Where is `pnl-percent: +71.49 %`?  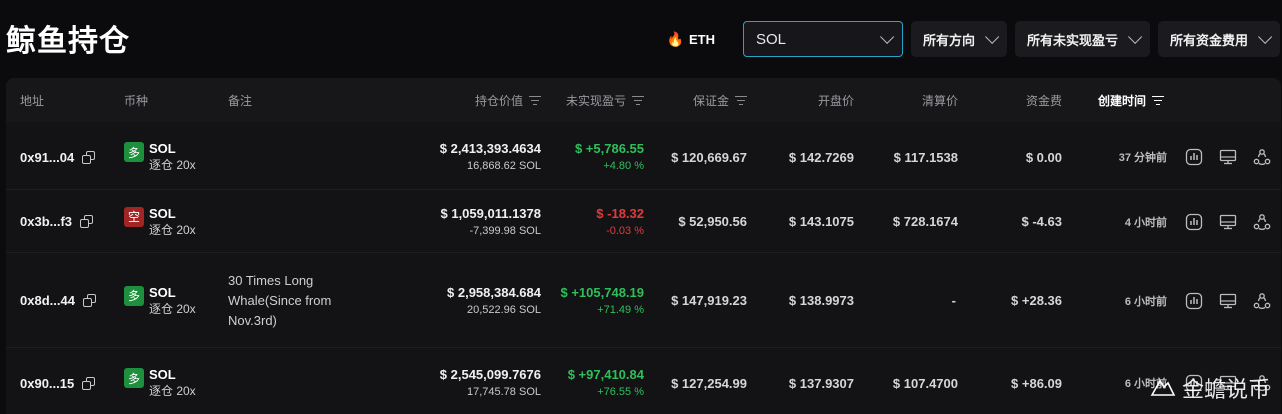 pnl-percent: +71.49 % is located at coordinates (620, 309).